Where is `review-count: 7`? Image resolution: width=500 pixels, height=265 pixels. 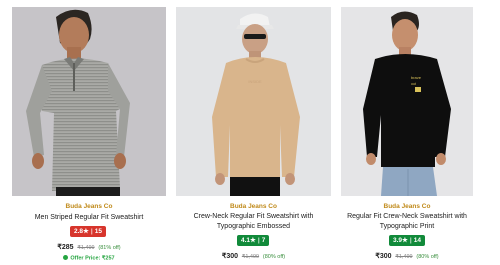 review-count: 7 is located at coordinates (263, 240).